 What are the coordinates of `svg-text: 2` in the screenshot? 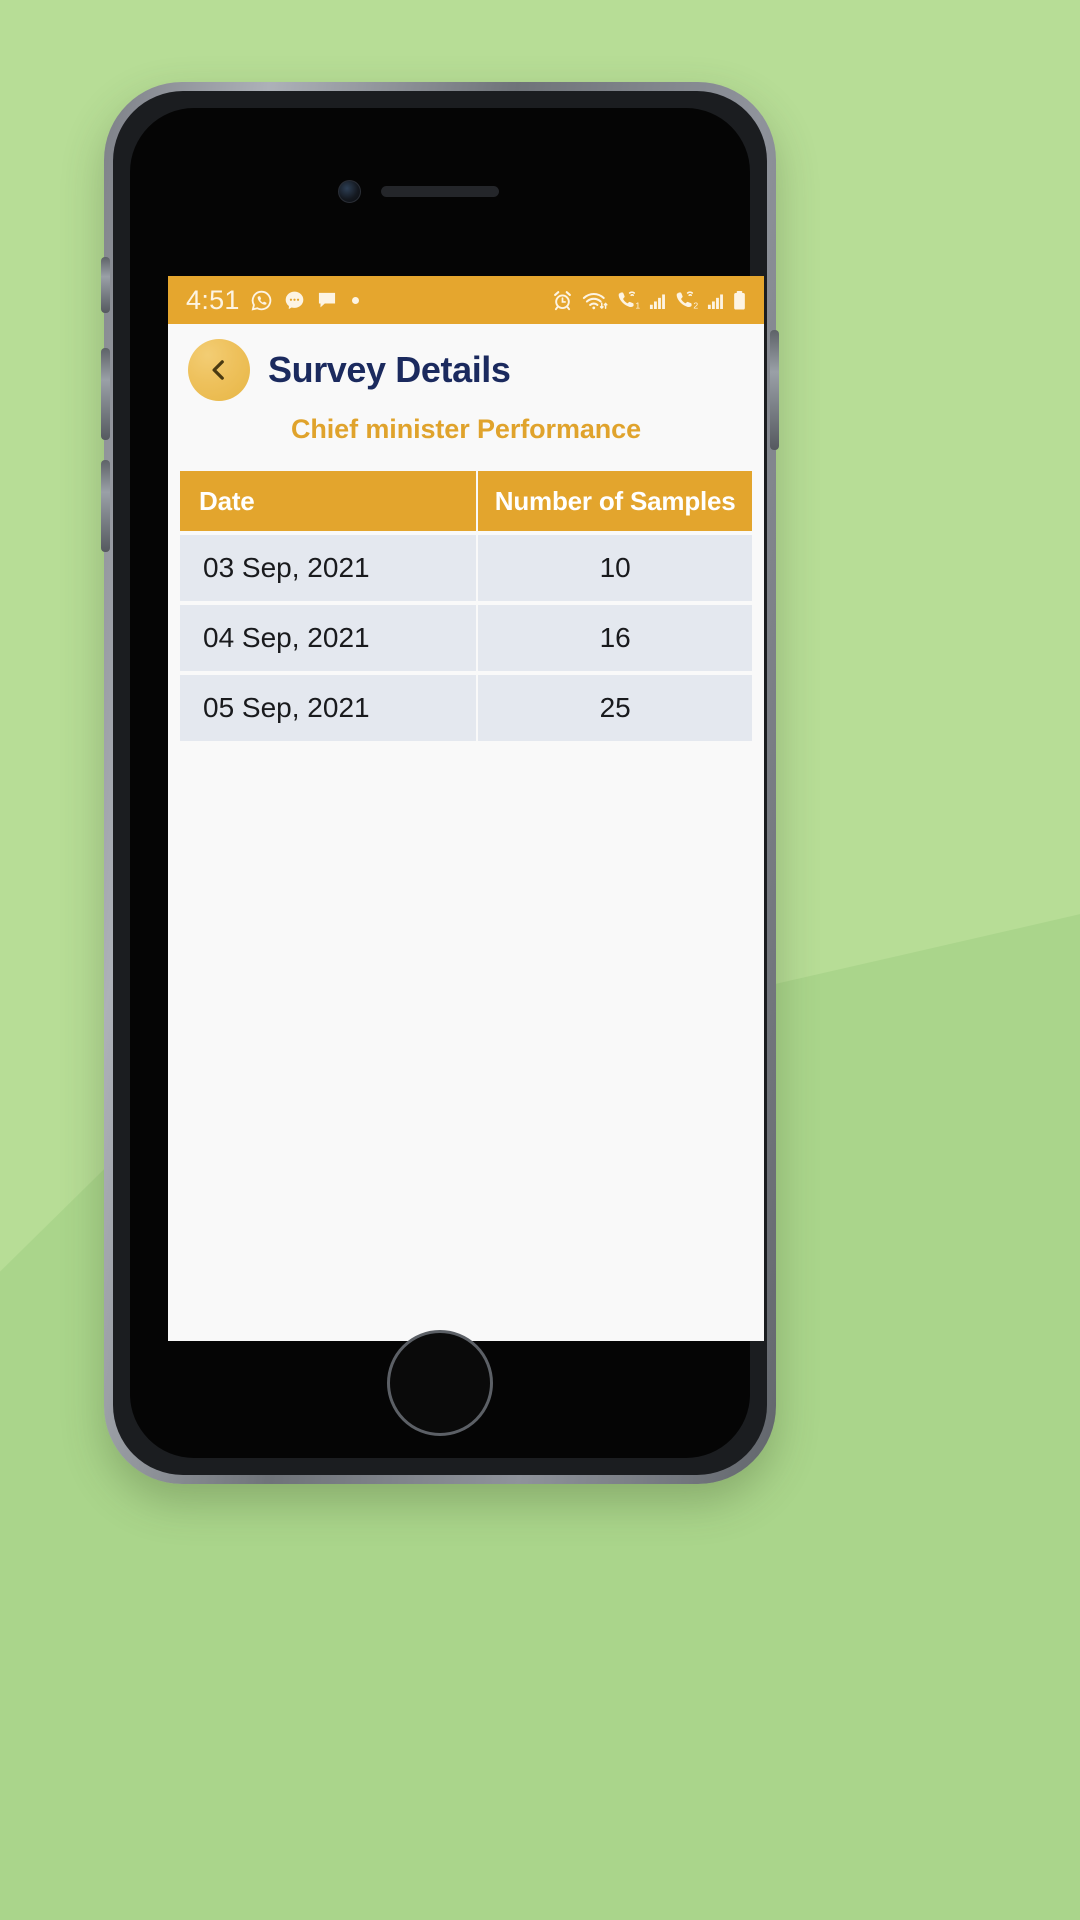 It's located at (695, 305).